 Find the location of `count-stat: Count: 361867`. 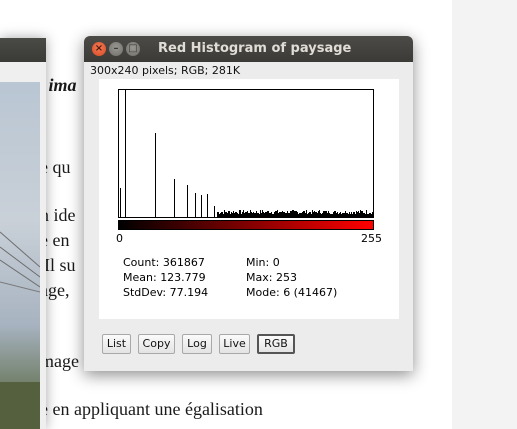

count-stat: Count: 361867 is located at coordinates (164, 262).